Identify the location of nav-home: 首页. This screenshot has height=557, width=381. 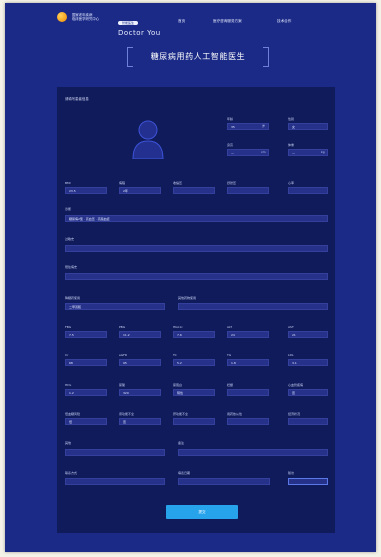
(181, 21).